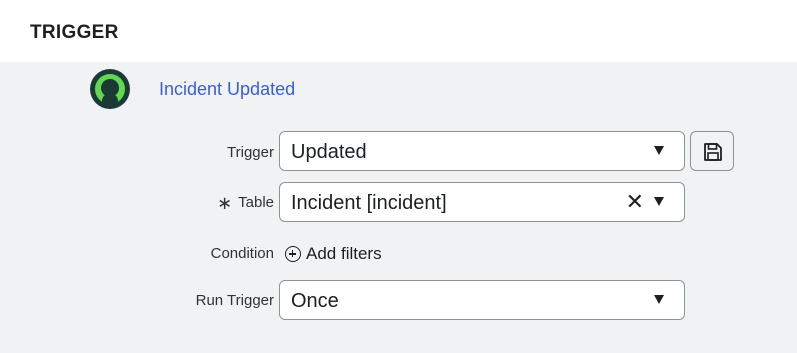  What do you see at coordinates (482, 202) in the screenshot?
I see `table-select: Incident [incident] ✕` at bounding box center [482, 202].